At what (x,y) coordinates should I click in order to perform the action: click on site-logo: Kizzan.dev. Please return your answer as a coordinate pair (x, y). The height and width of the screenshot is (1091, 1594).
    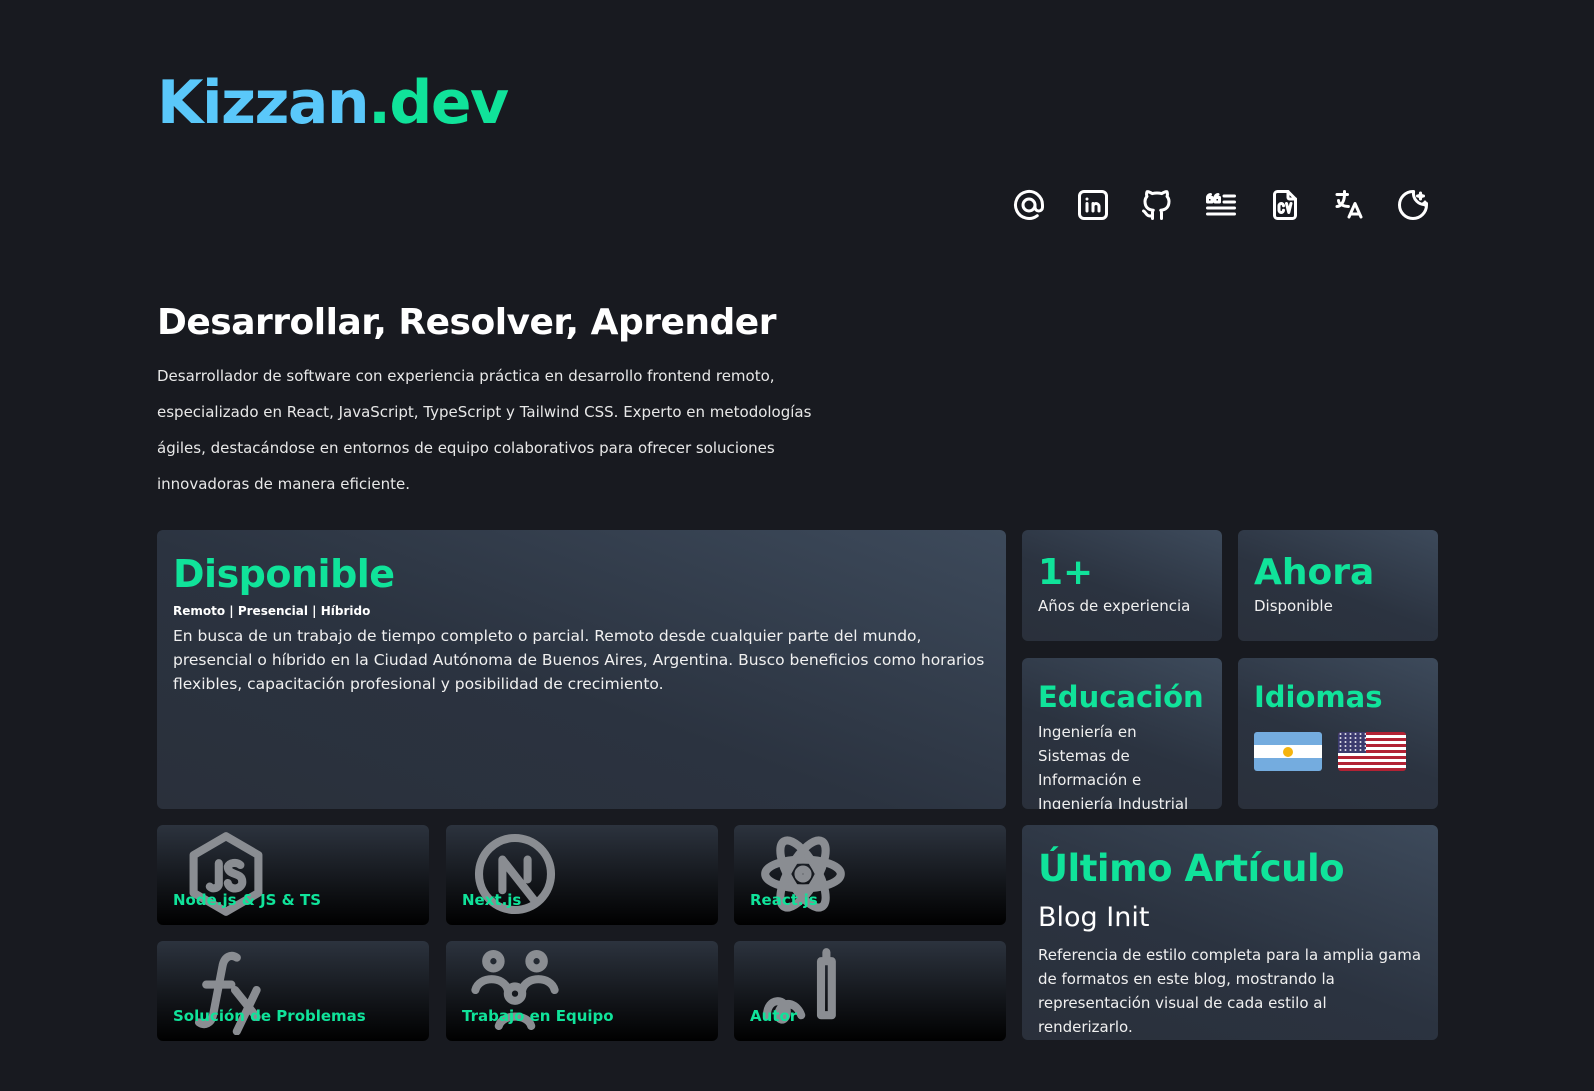
    Looking at the image, I should click on (333, 103).